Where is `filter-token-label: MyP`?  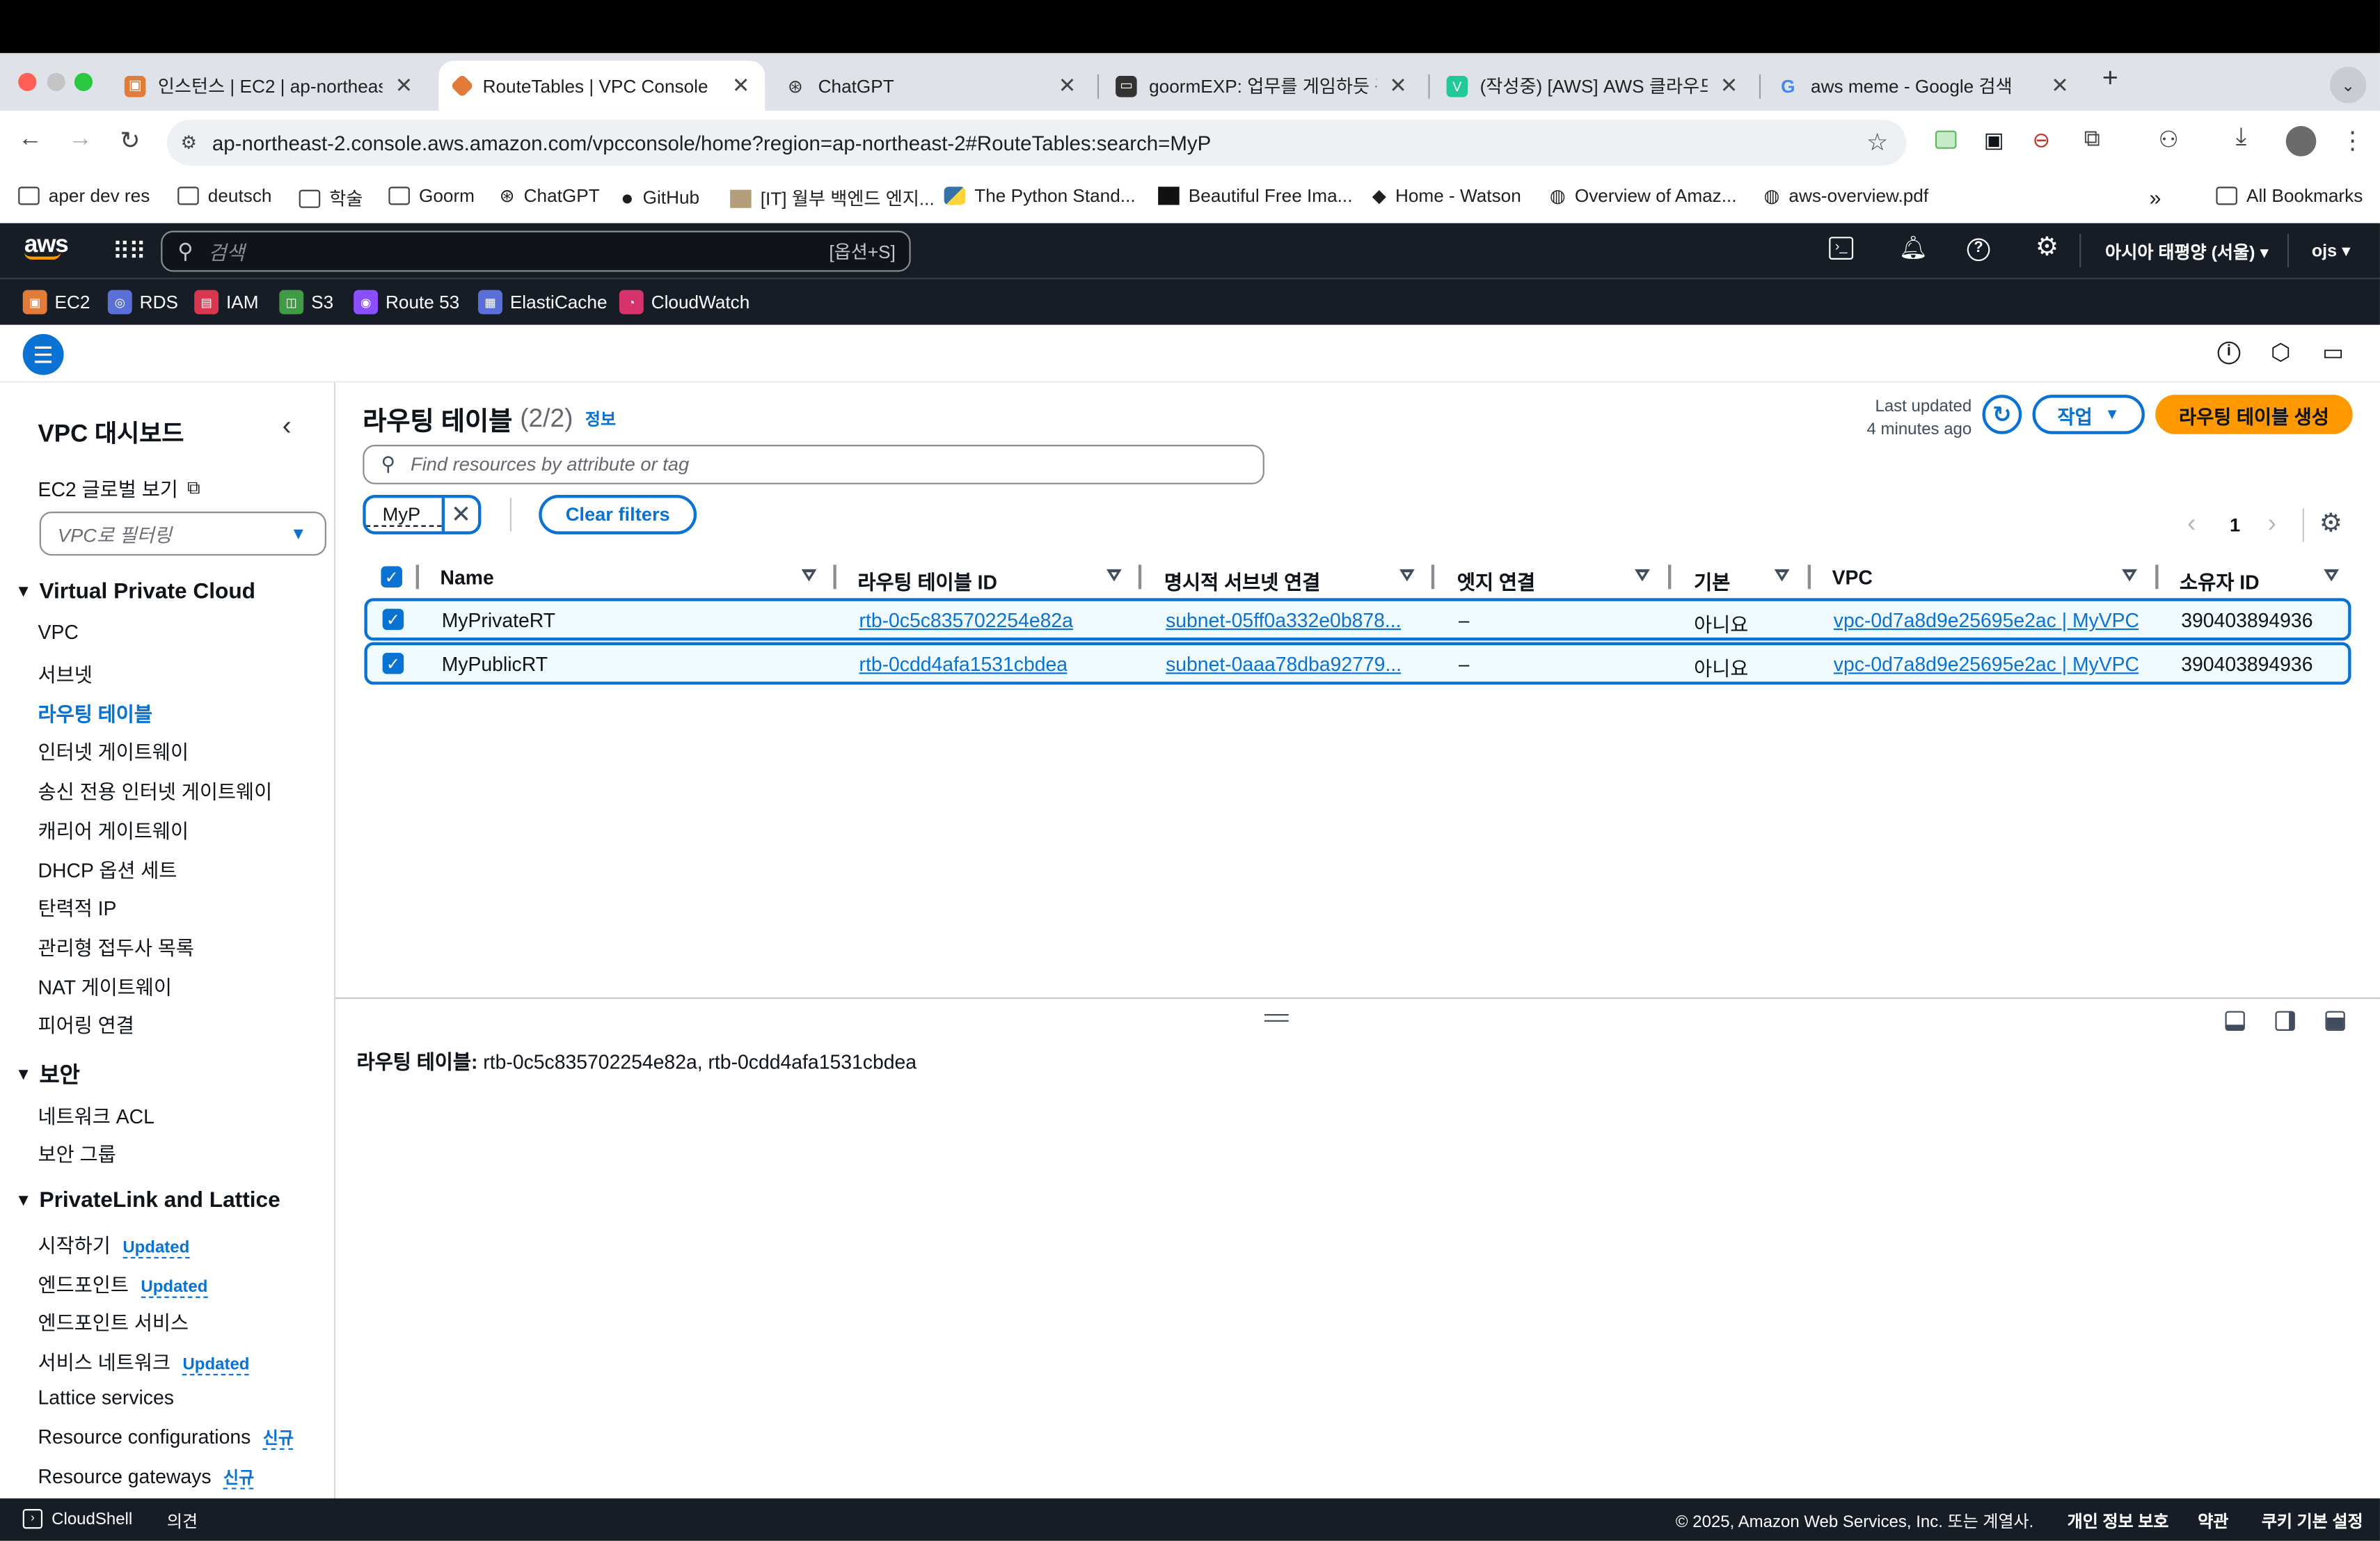 filter-token-label: MyP is located at coordinates (404, 514).